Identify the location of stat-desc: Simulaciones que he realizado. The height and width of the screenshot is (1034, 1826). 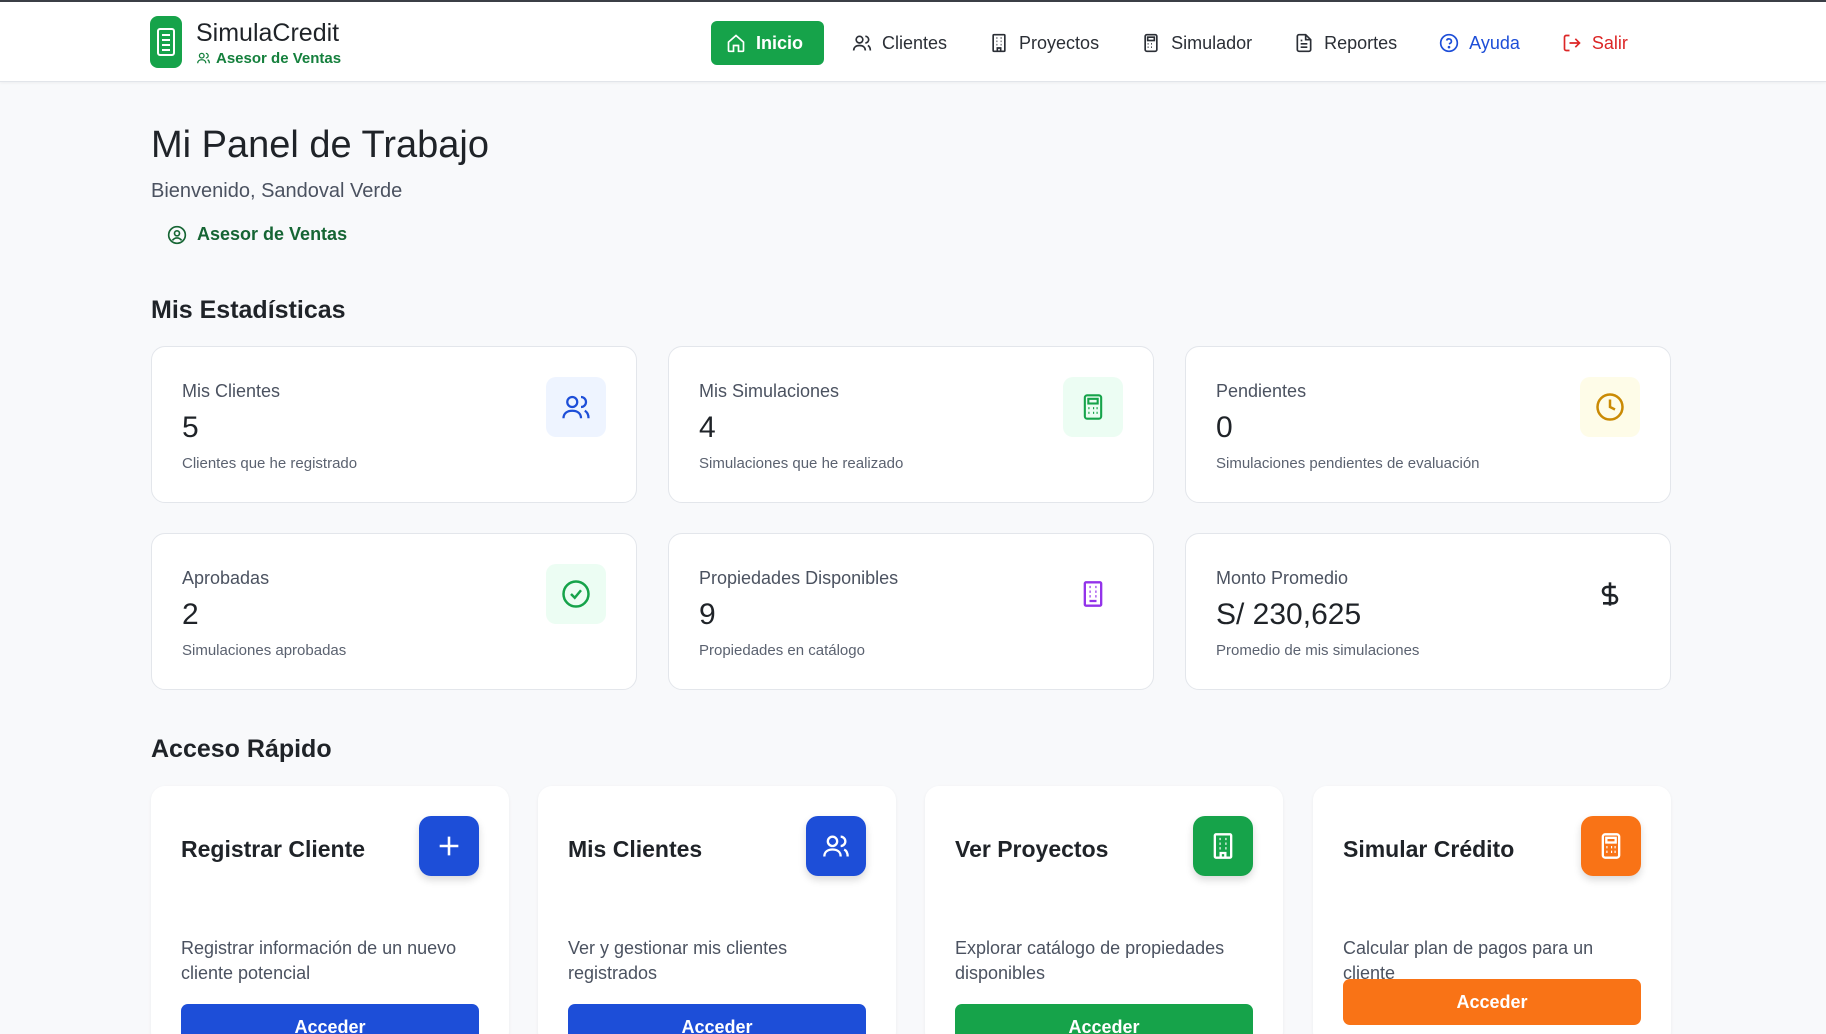
(801, 463).